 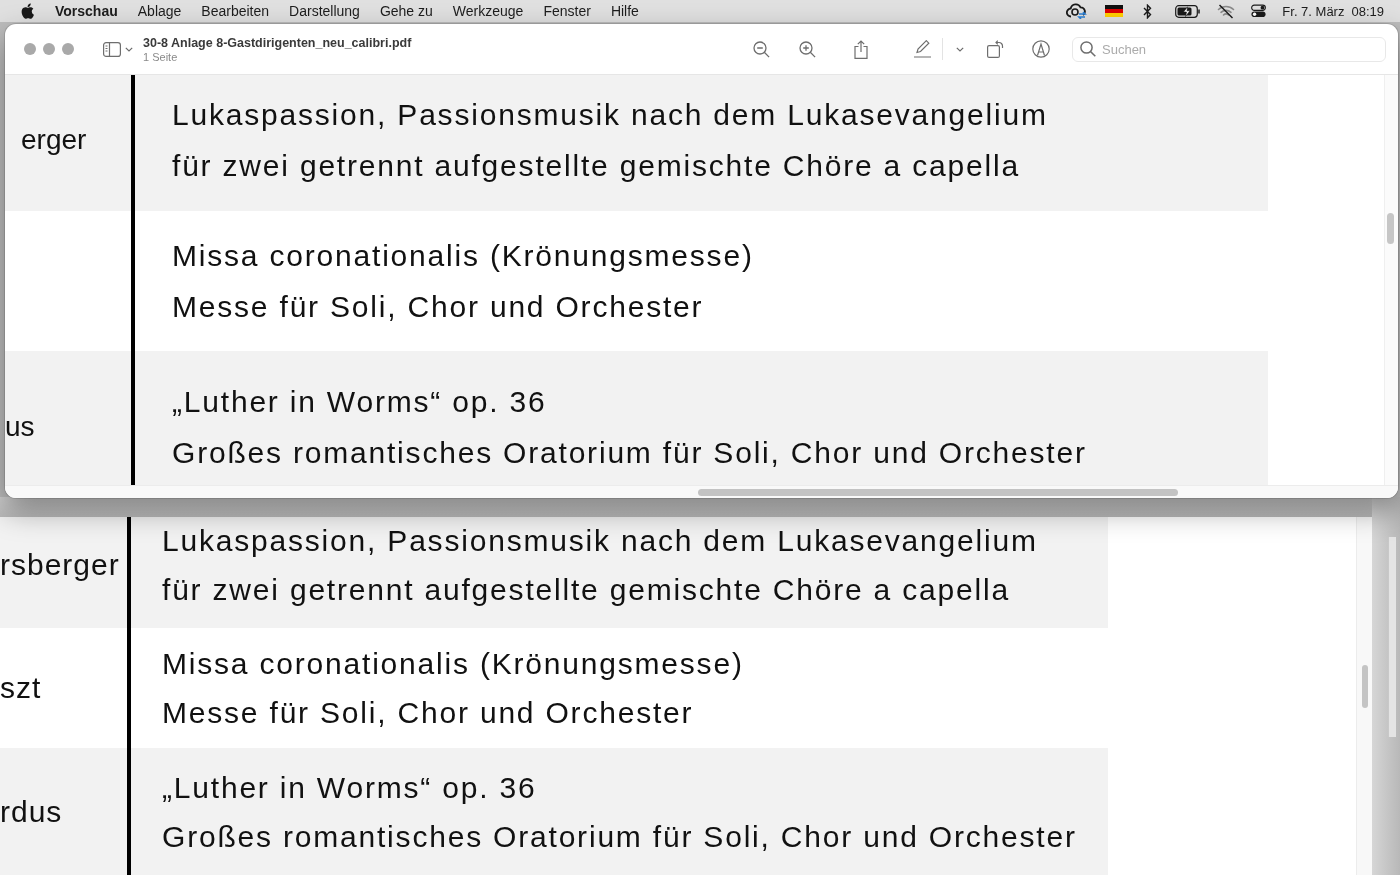 I want to click on menu-item: Fenster, so click(x=567, y=11).